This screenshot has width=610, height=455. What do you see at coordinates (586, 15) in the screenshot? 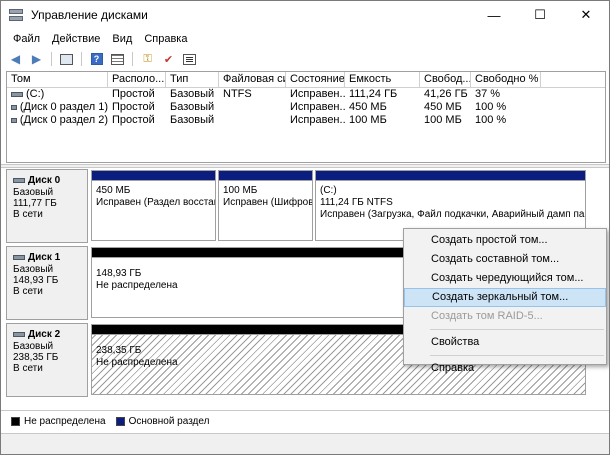
I see `close-button: ✕` at bounding box center [586, 15].